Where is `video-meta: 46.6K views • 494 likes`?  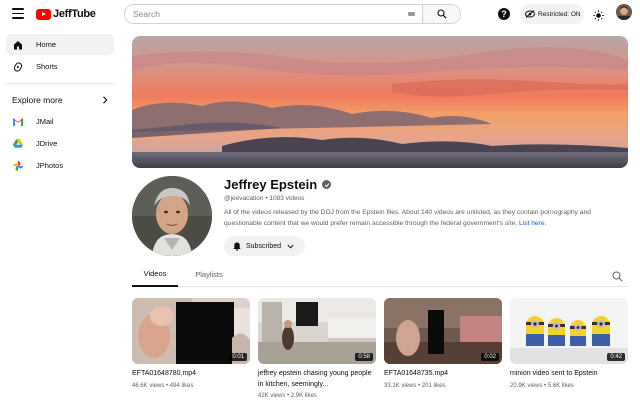
video-meta: 46.6K views • 494 likes is located at coordinates (163, 385).